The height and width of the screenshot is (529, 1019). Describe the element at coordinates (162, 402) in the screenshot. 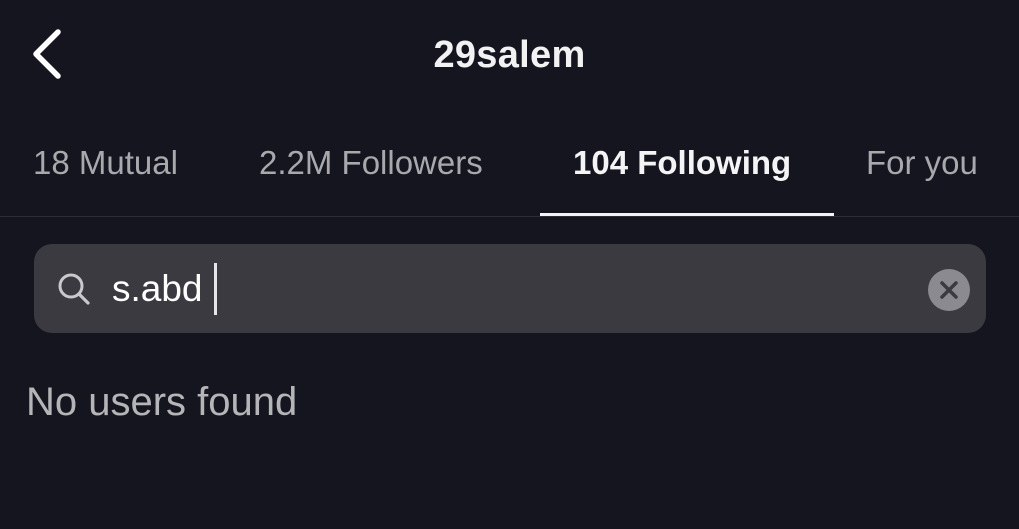

I see `empty-results-message: No users found` at that location.